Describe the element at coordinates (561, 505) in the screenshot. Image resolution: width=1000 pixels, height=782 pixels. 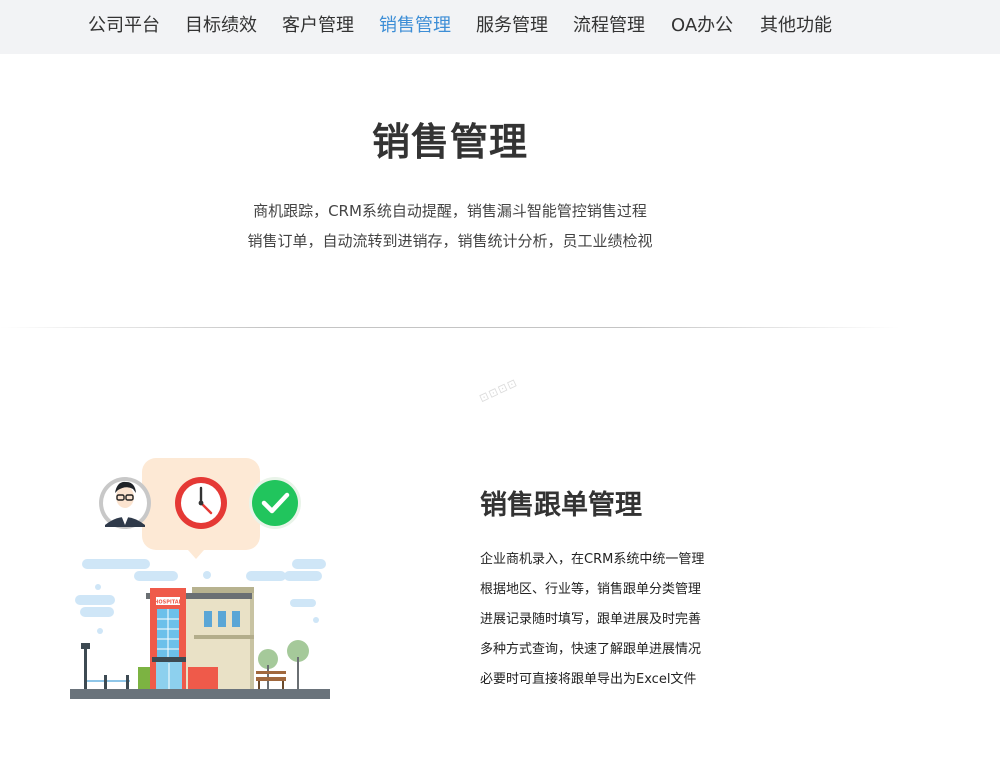
I see `feature-title: 销售跟单管理` at that location.